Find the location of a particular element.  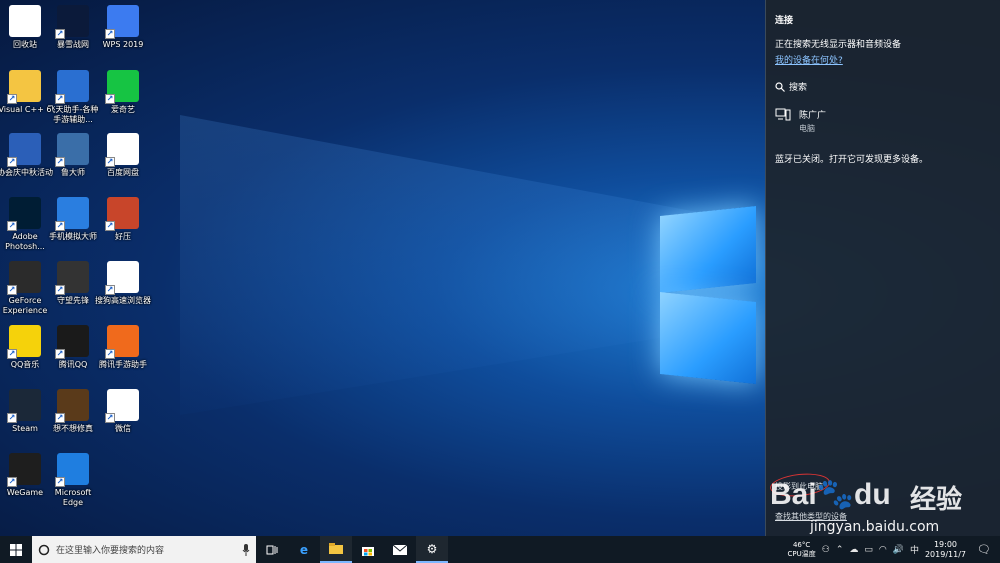

desktop-icon: ↗ 搜狗高速浏览器 is located at coordinates (123, 292).